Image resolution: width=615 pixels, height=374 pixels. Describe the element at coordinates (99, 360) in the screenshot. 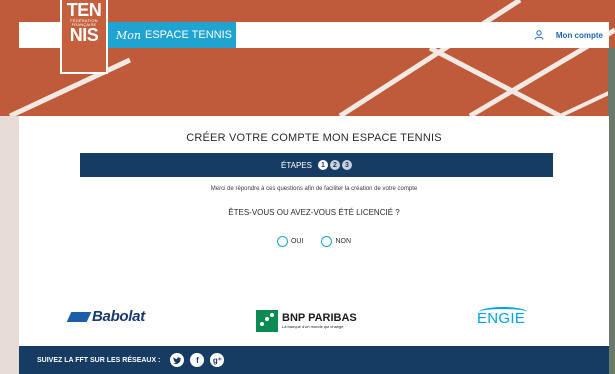

I see `social-label: SUIVEZ LA FFT SUR LES RÉSEAUX :` at that location.